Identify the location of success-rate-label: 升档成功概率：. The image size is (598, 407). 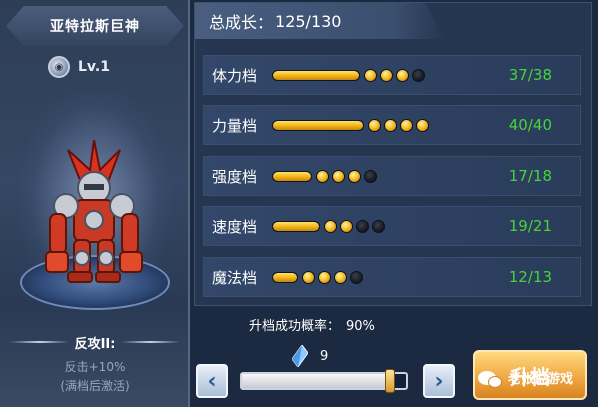
(295, 326).